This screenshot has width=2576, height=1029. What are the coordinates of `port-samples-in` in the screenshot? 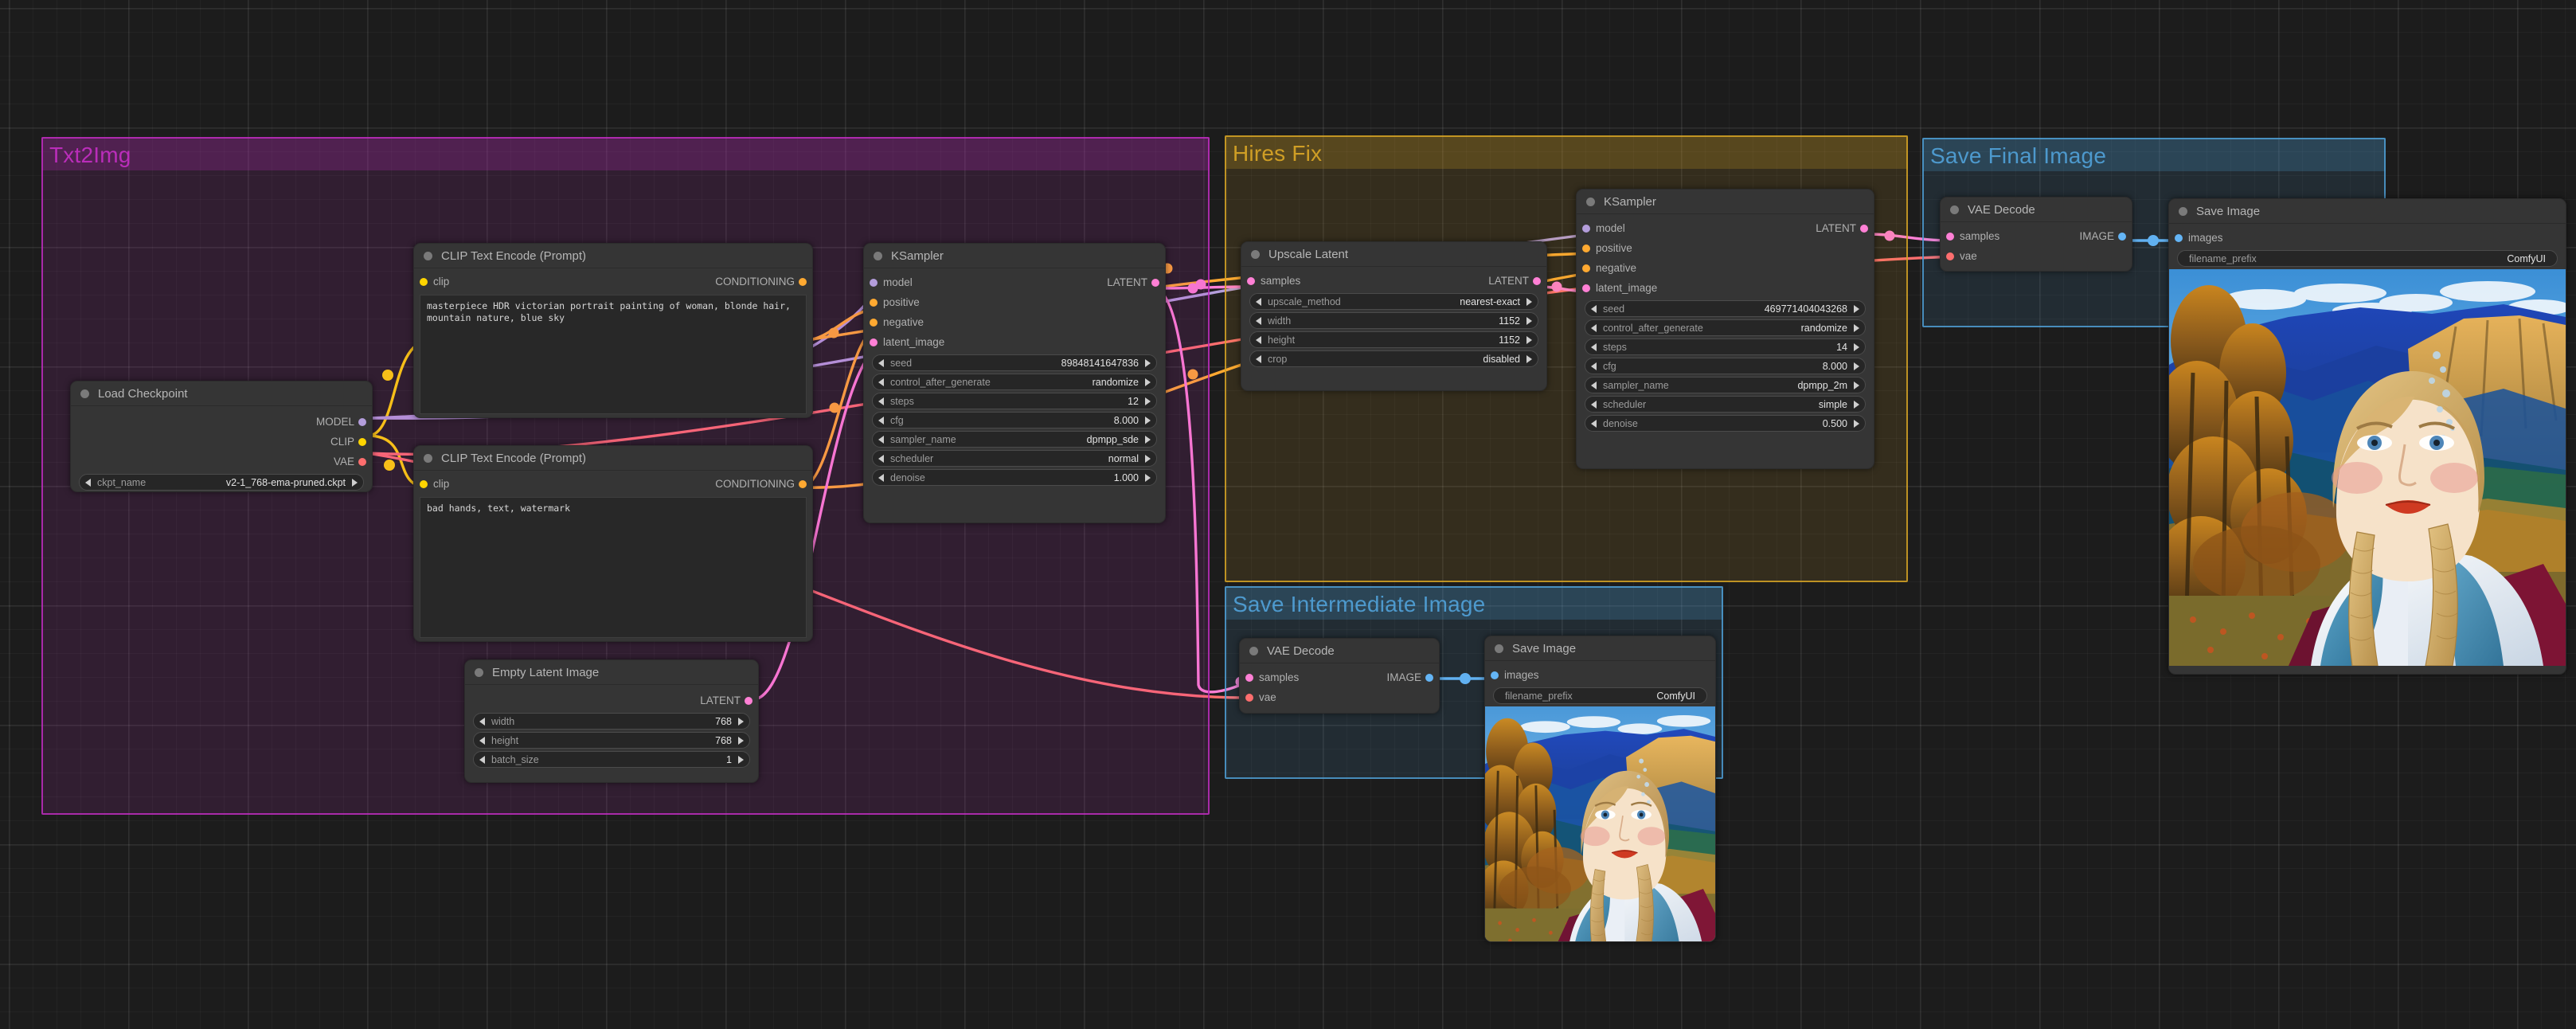 It's located at (1251, 280).